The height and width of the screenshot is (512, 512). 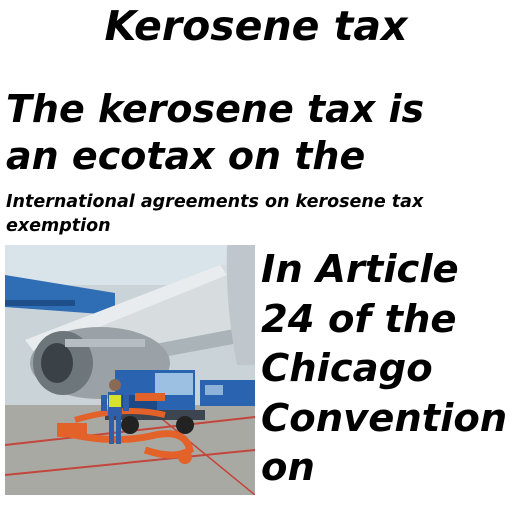 I want to click on body-line: Chicago, so click(x=347, y=368).